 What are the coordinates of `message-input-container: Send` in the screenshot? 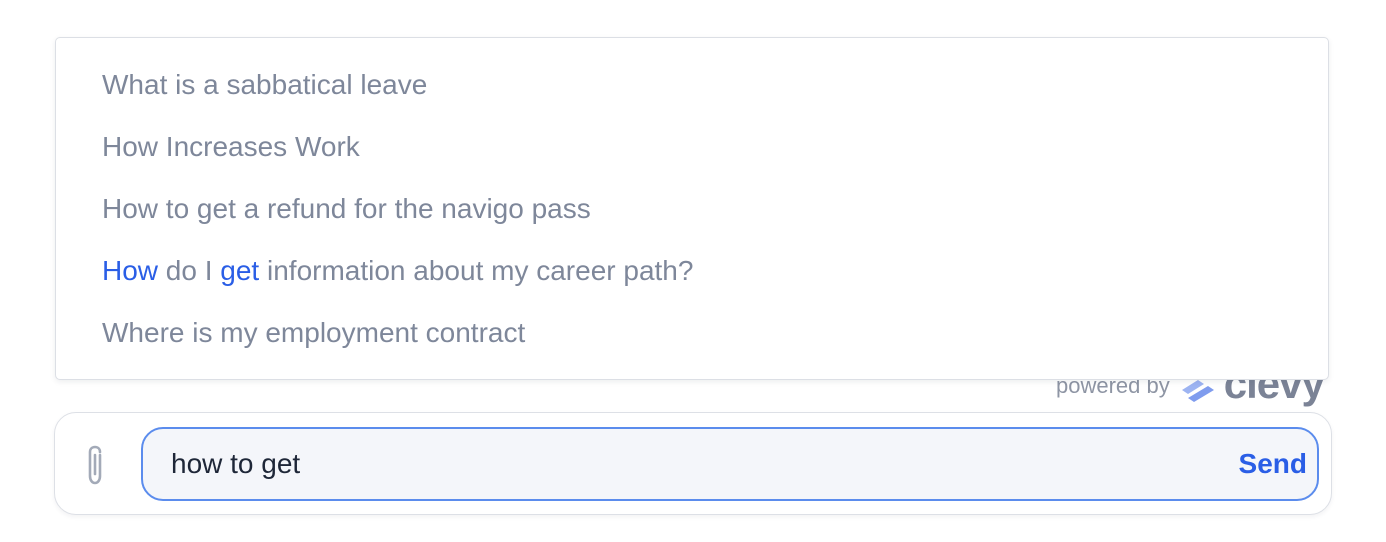 It's located at (730, 464).